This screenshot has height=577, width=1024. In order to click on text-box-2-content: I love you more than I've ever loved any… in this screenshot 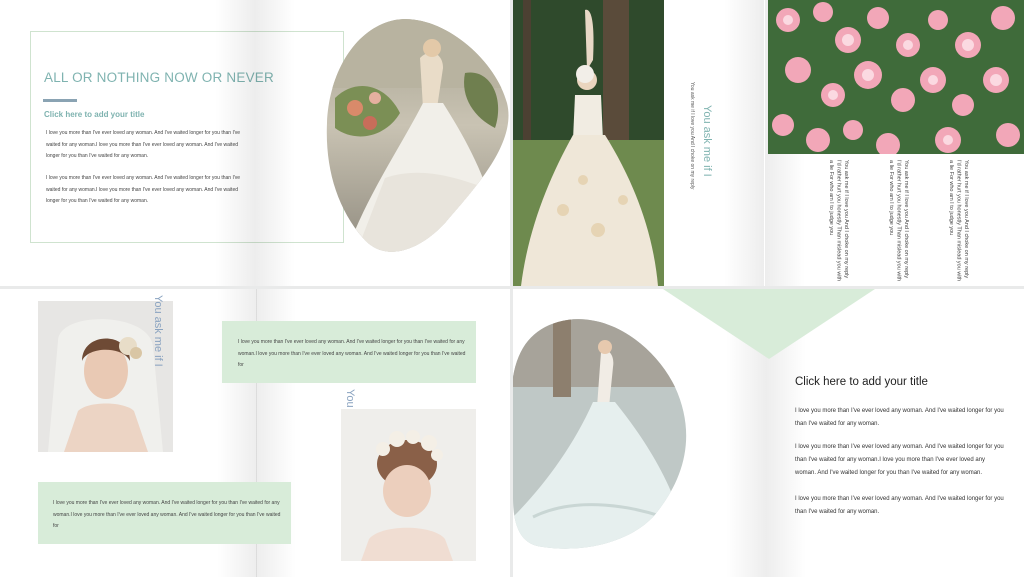, I will do `click(167, 514)`.